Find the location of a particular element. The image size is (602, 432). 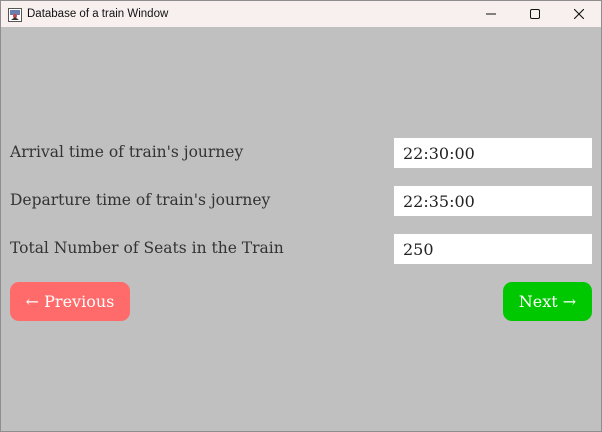

total-seats-label: Total Number of Seats in the Train is located at coordinates (147, 248).